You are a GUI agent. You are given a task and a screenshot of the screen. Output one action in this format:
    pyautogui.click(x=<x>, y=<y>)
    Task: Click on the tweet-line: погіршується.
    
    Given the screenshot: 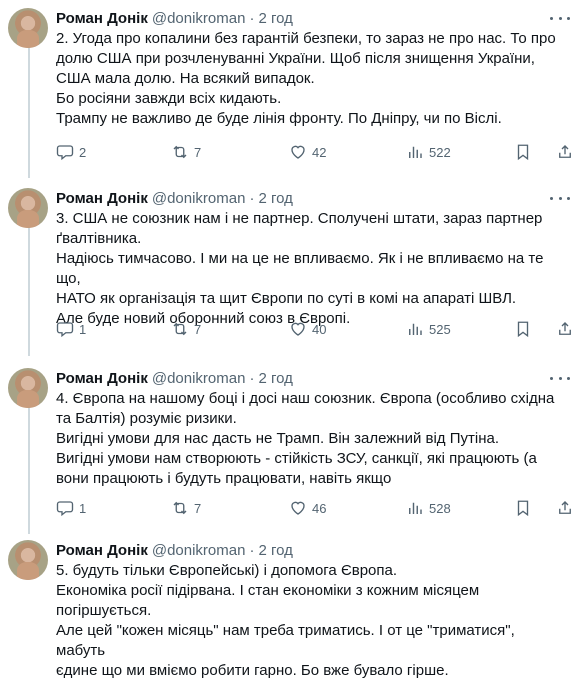 What is the action you would take?
    pyautogui.click(x=104, y=610)
    